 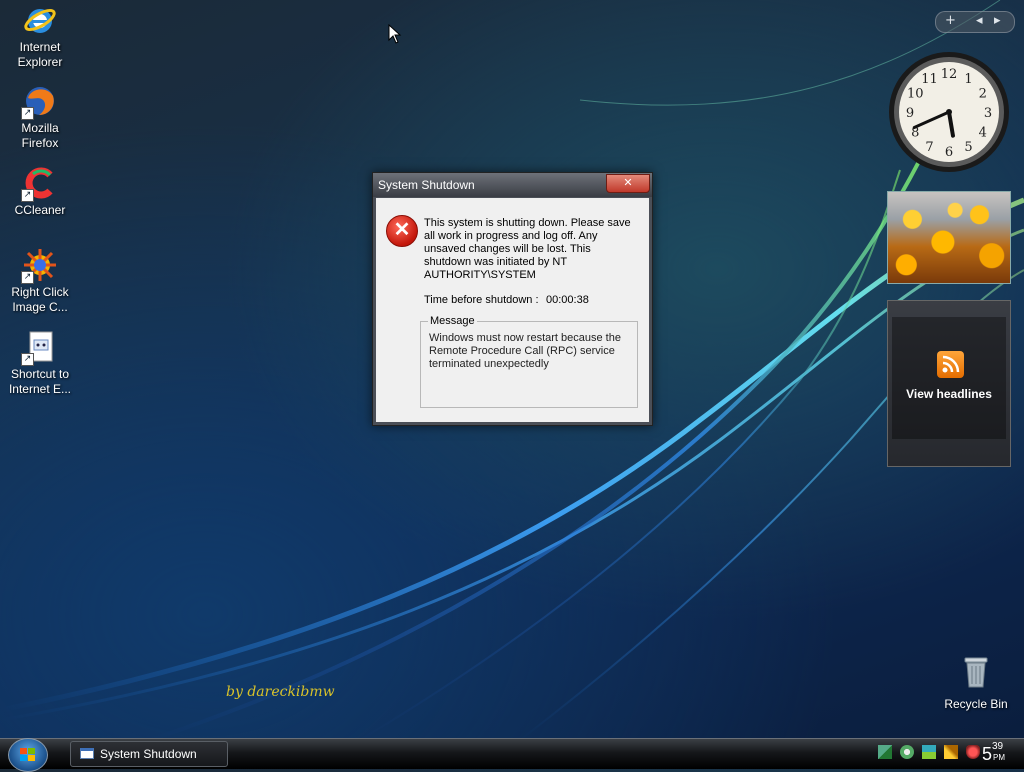 I want to click on desktop-icon-ccleaner: ↗ CCleaner, so click(x=40, y=192).